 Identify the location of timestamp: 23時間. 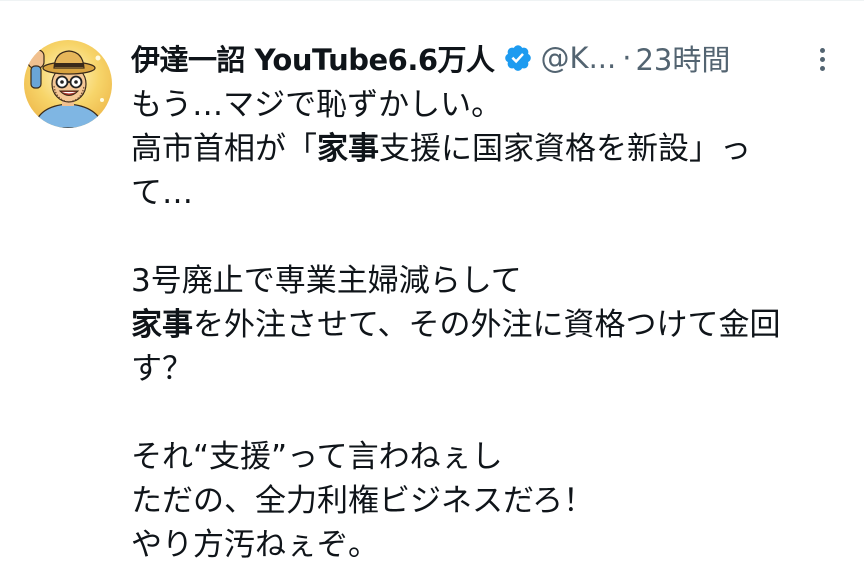
(682, 58).